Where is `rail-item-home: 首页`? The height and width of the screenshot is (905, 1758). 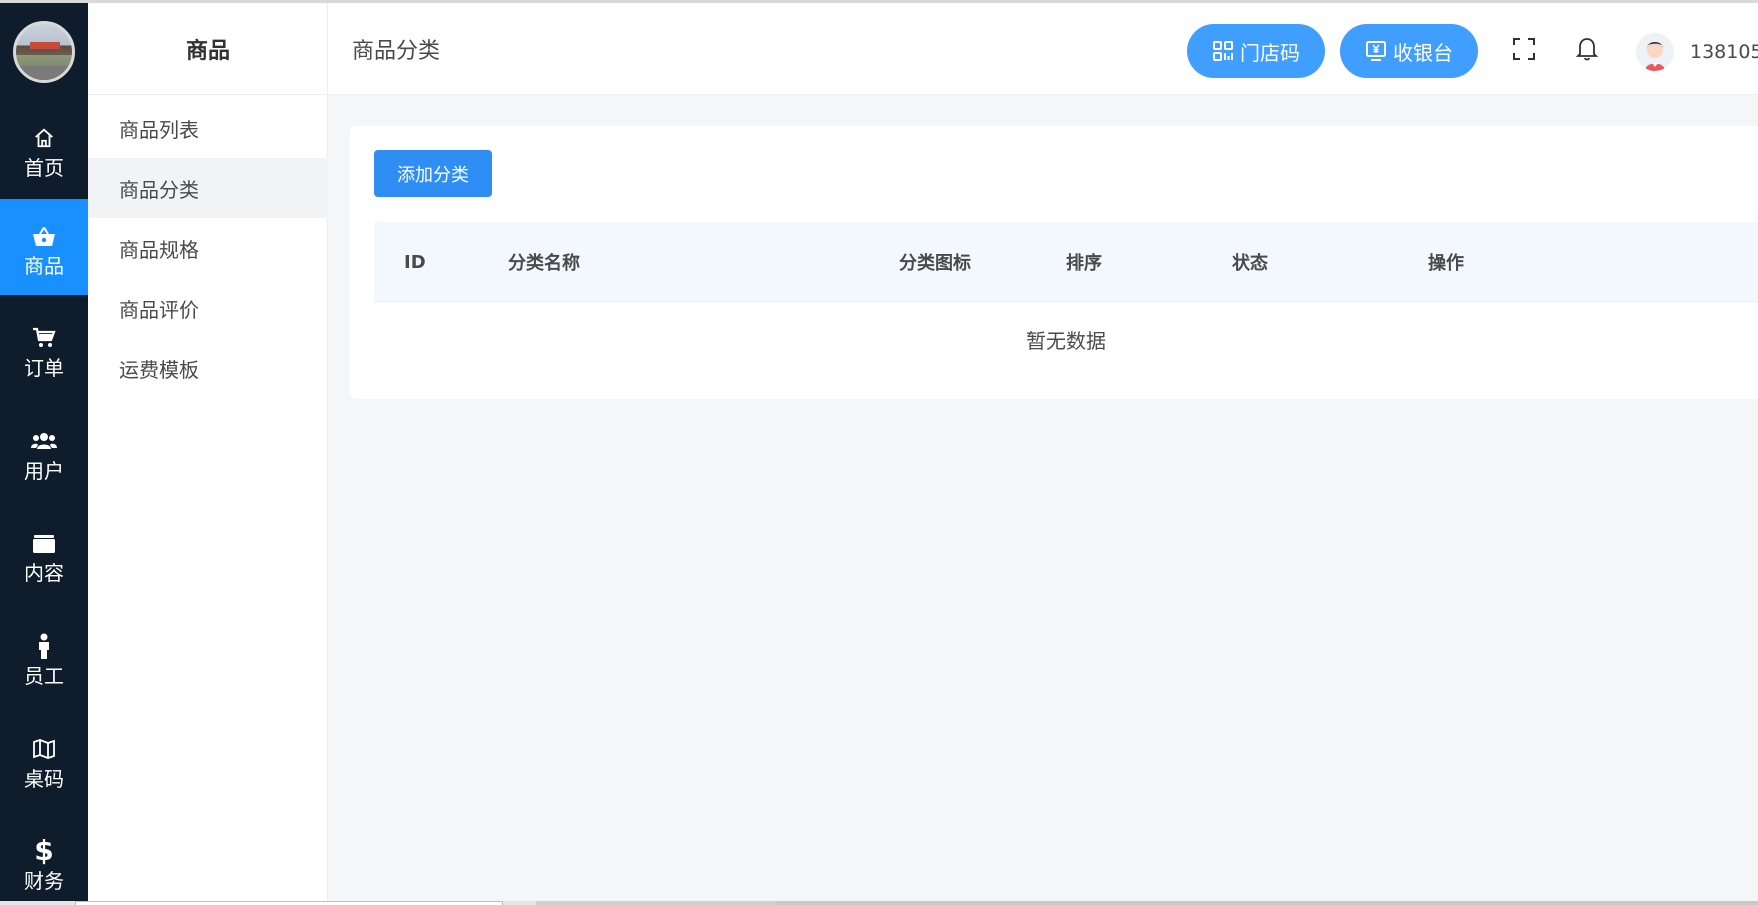 rail-item-home: 首页 is located at coordinates (44, 149).